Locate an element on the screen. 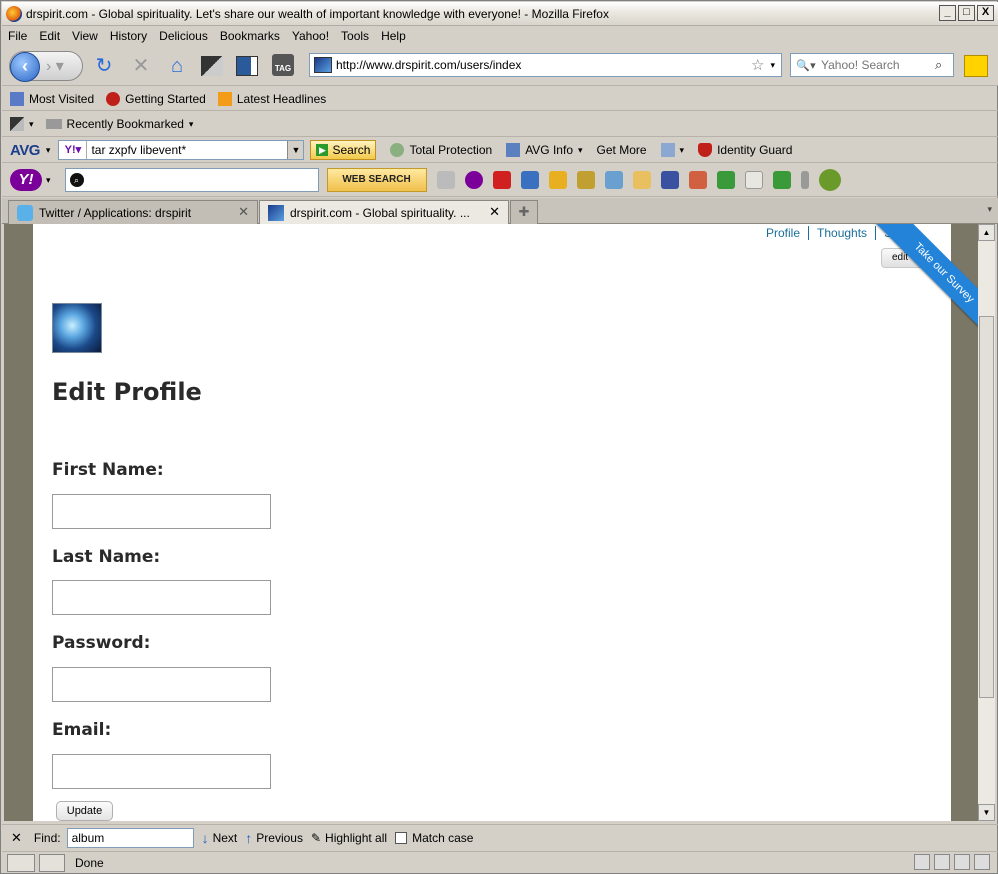  menu-delicious: Delicious is located at coordinates (183, 36).